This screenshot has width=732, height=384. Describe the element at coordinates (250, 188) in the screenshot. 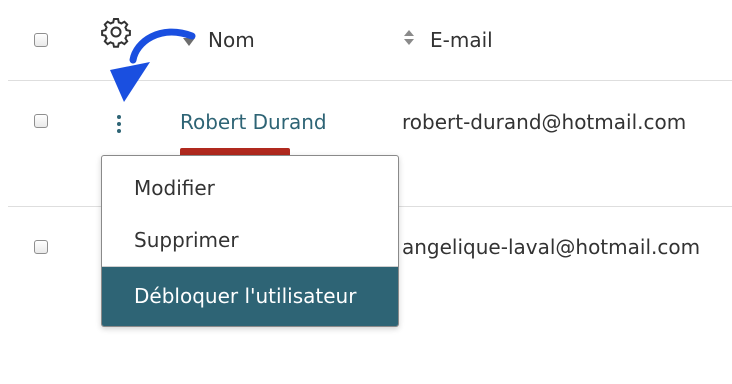

I see `menu-item-modifier: Modifier` at that location.